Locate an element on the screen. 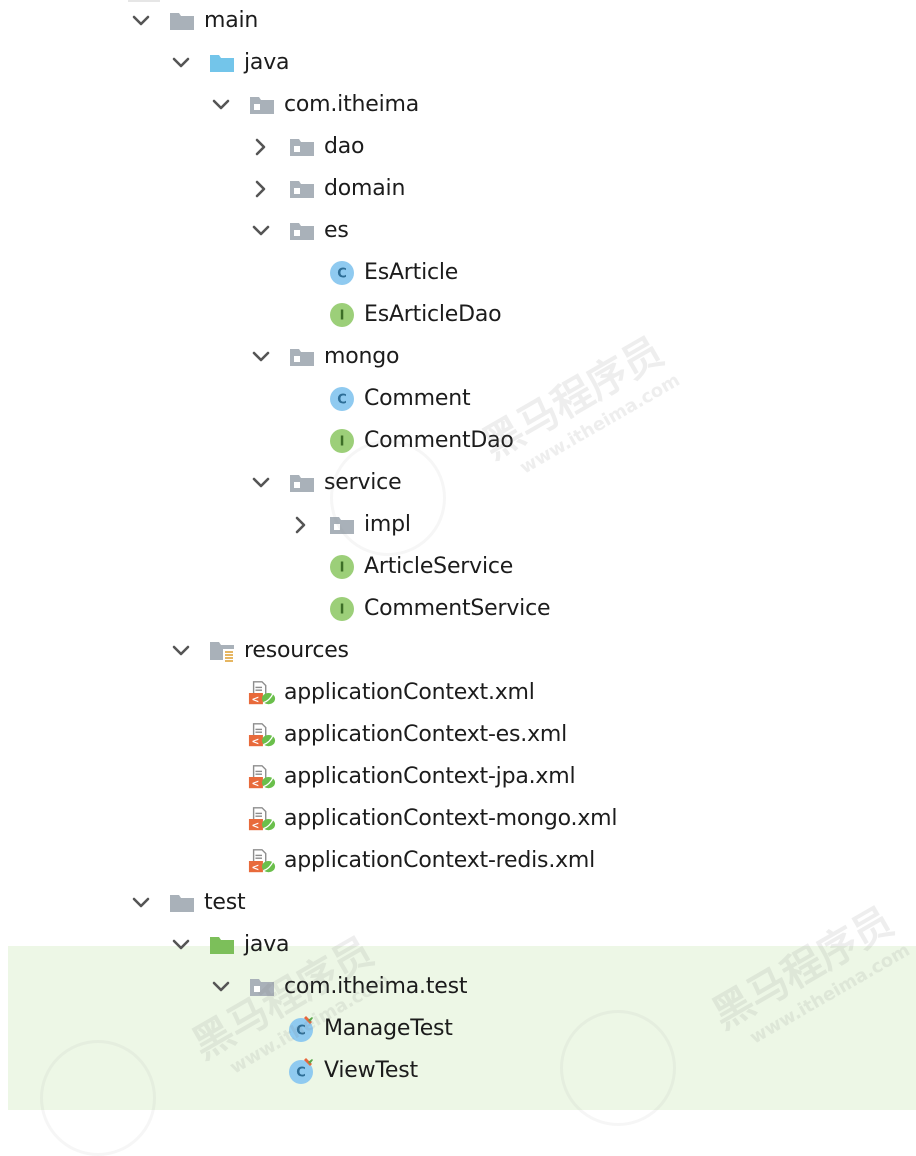  tree-node-mongo: mongo is located at coordinates (458, 357).